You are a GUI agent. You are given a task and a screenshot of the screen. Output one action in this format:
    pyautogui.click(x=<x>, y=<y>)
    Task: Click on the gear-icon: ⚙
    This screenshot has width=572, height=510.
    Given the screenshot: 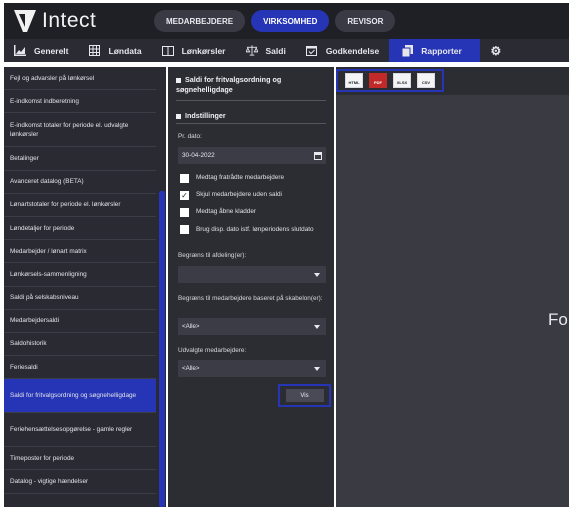 What is the action you would take?
    pyautogui.click(x=496, y=50)
    